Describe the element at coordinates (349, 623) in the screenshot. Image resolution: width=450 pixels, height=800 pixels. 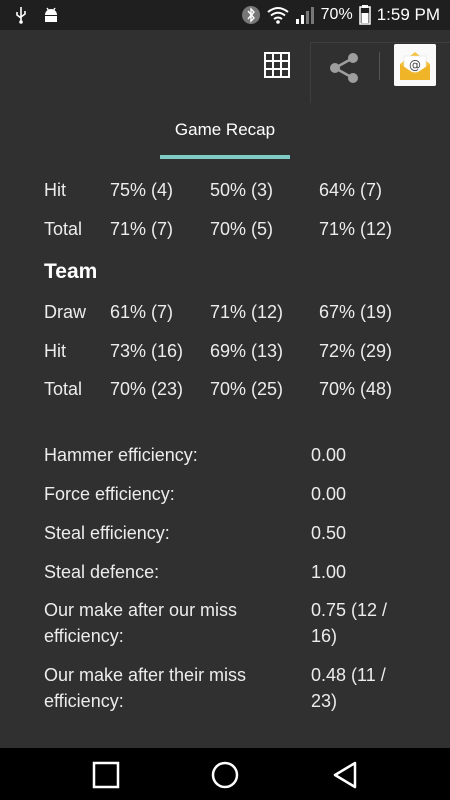
I see `metric-value: 0.75 (12 / 16)` at that location.